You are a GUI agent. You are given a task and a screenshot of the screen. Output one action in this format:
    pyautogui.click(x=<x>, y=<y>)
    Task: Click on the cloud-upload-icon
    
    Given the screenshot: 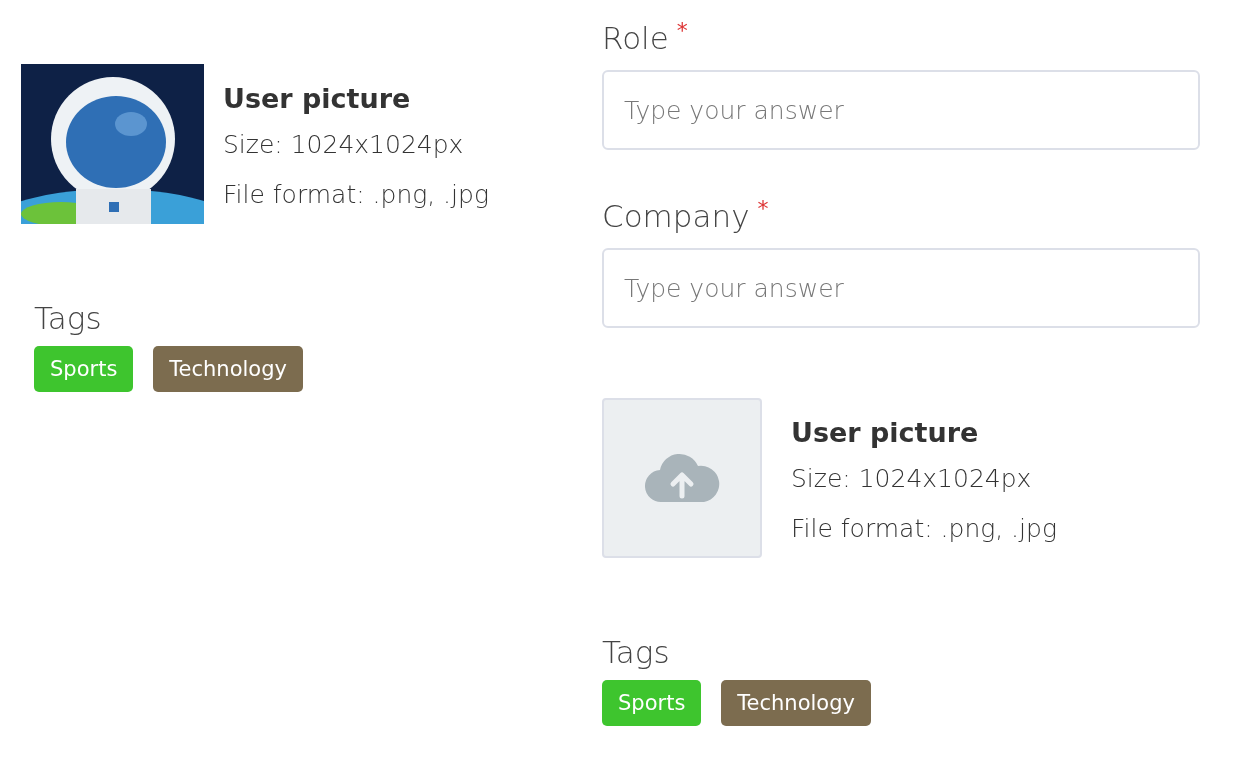 What is the action you would take?
    pyautogui.click(x=682, y=478)
    